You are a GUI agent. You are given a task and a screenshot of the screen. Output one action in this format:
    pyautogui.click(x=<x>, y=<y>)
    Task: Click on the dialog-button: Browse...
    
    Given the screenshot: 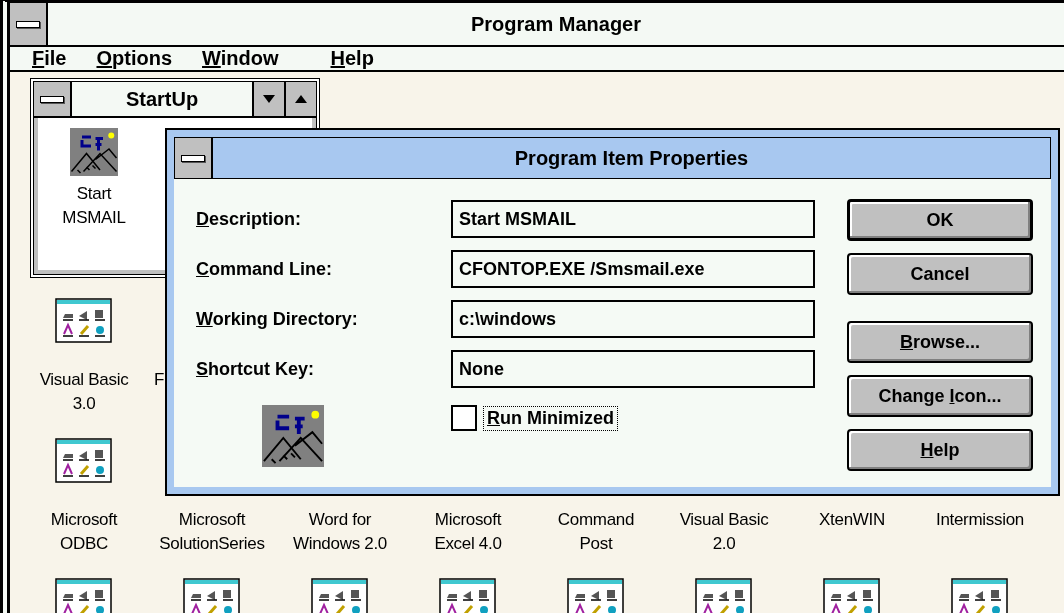 What is the action you would take?
    pyautogui.click(x=940, y=342)
    